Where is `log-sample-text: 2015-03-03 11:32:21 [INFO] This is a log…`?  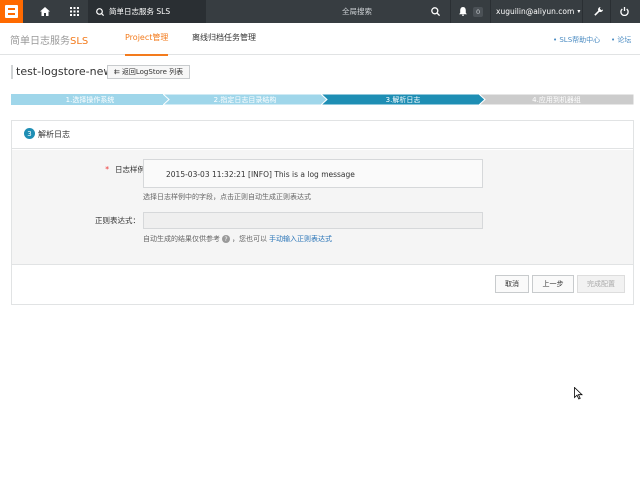
log-sample-text: 2015-03-03 11:32:21 [INFO] This is a log… is located at coordinates (313, 173).